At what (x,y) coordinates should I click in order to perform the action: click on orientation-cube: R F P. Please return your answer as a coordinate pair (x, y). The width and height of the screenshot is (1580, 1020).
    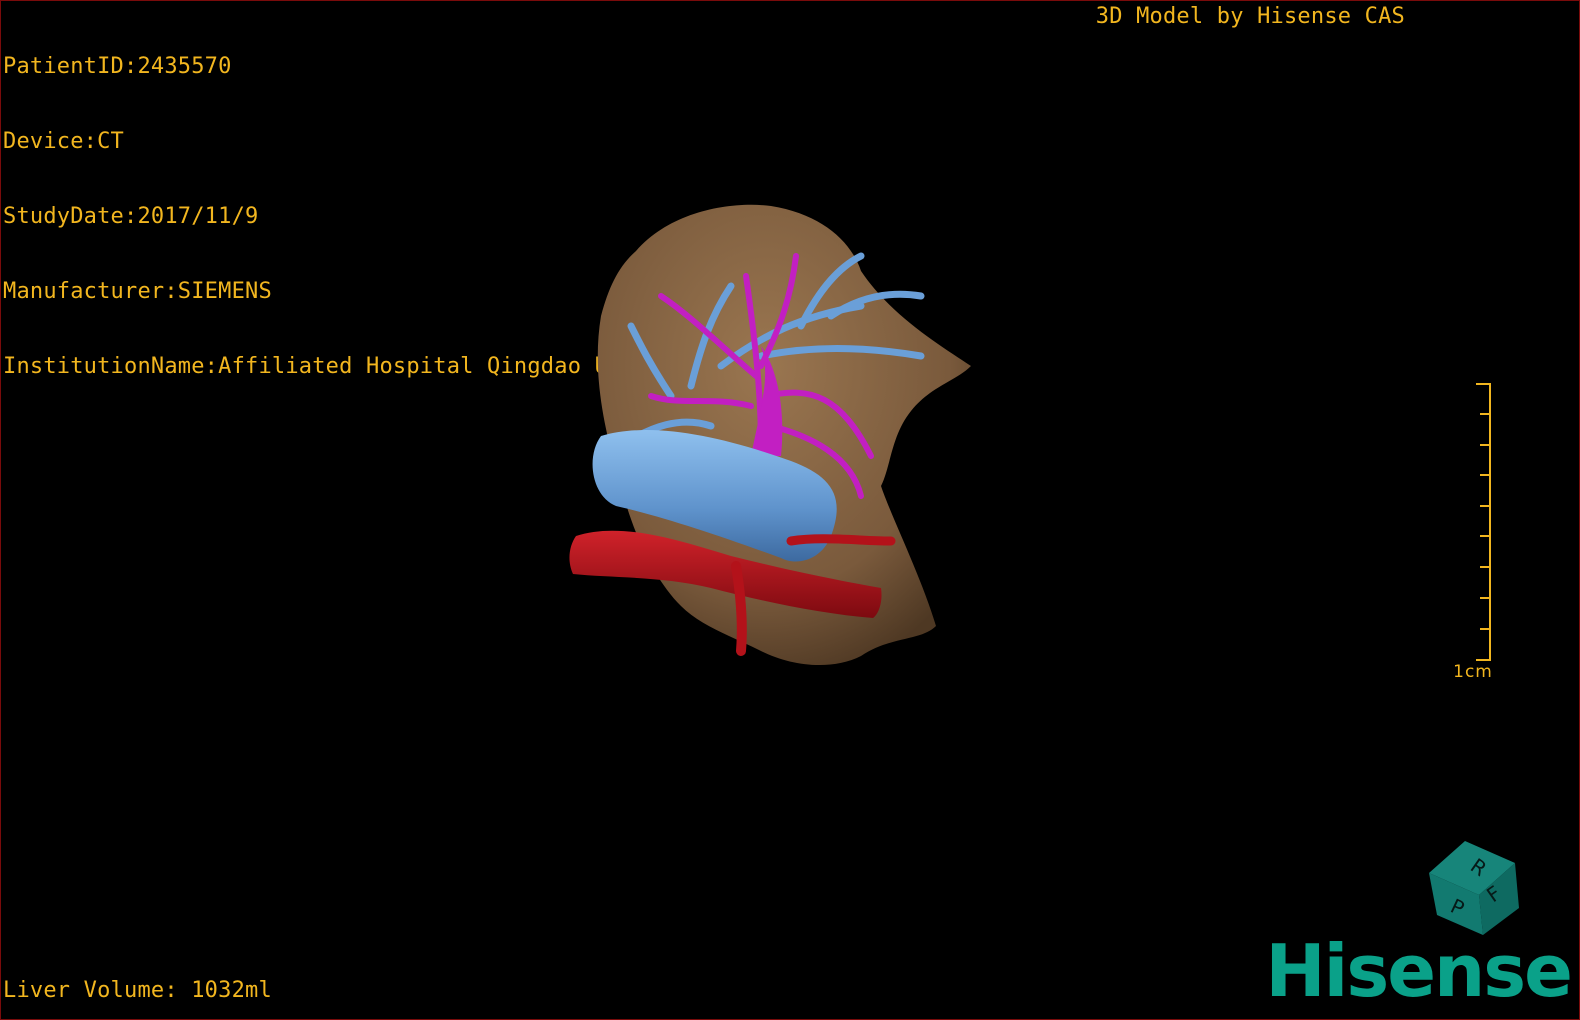
    Looking at the image, I should click on (1471, 885).